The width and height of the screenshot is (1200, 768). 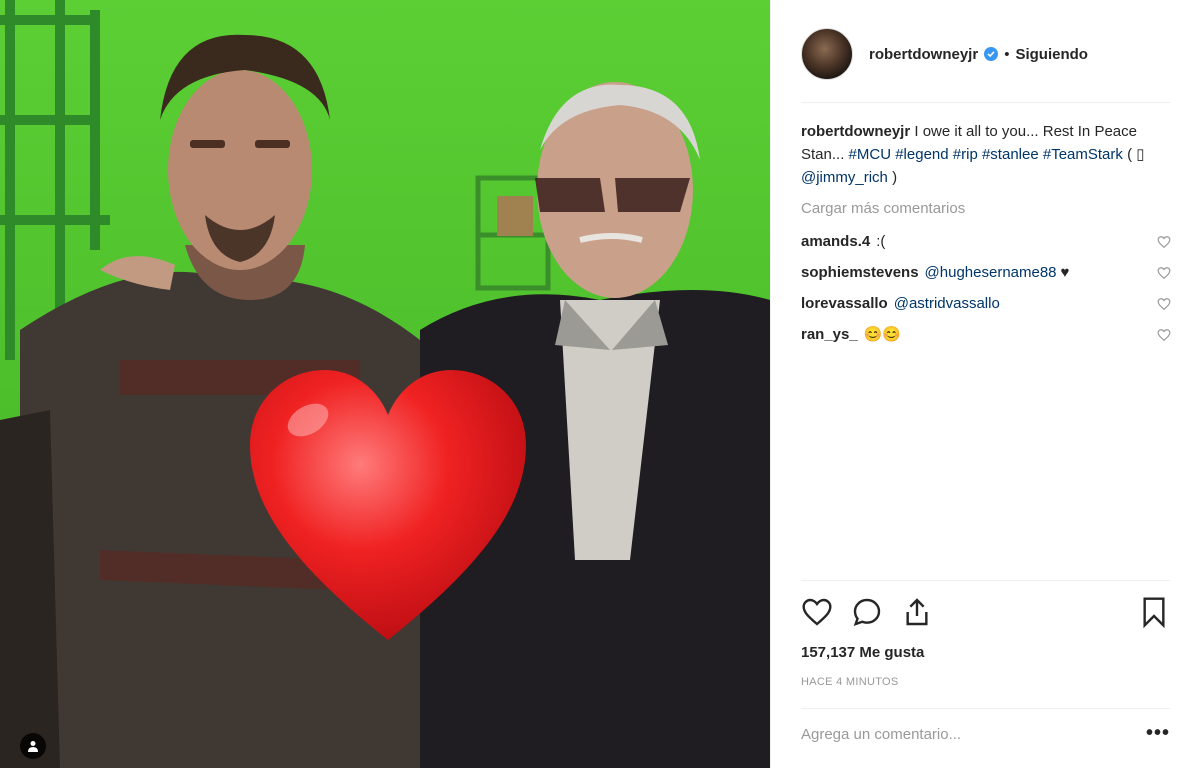 What do you see at coordinates (991, 273) in the screenshot?
I see `comment-mention: @hughesername88` at bounding box center [991, 273].